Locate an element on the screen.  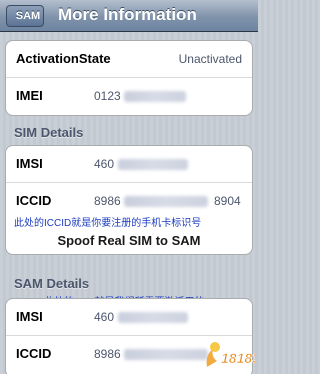
svg-text: 18183 is located at coordinates (238, 358).